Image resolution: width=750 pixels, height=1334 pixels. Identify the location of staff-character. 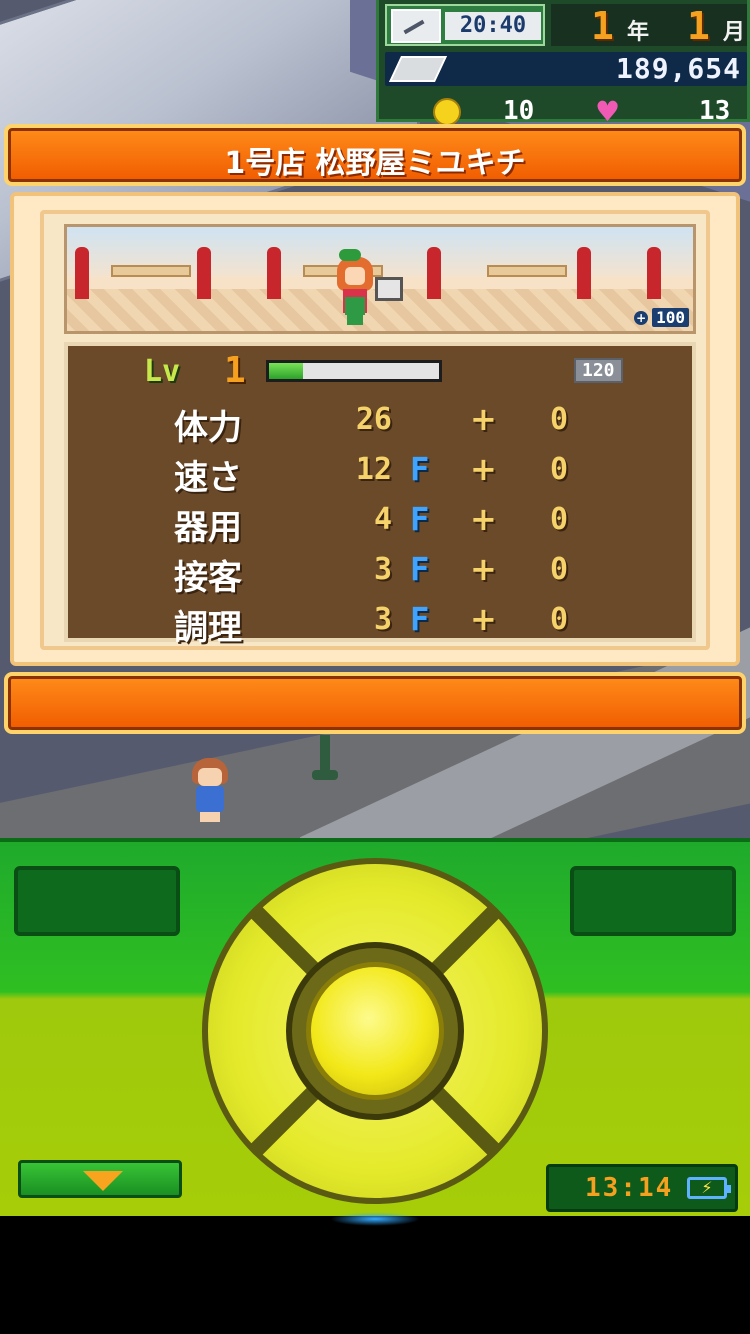
(355, 287).